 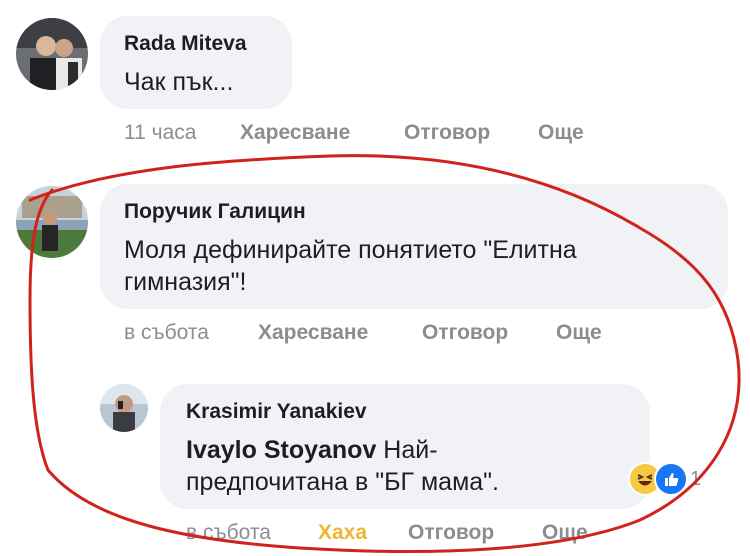 What do you see at coordinates (342, 482) in the screenshot?
I see `reply-text-line2: предпочитана в "БГ мама".` at bounding box center [342, 482].